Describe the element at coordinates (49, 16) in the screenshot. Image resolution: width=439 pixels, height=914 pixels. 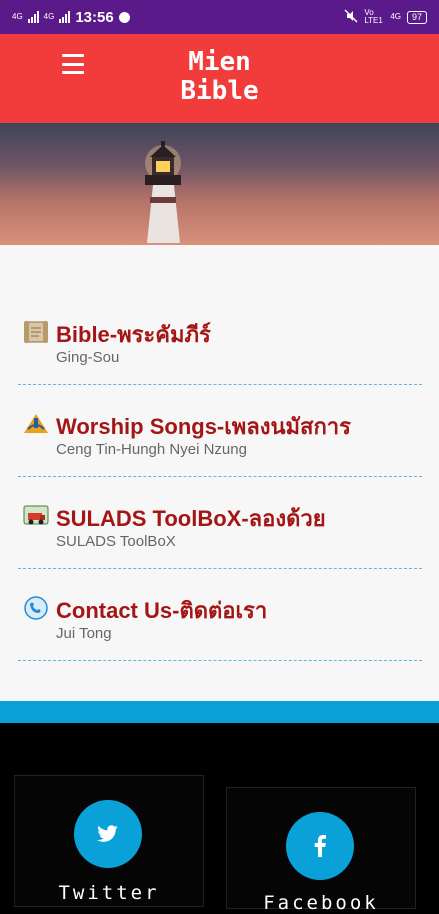
I see `network-type-2: 4G` at that location.